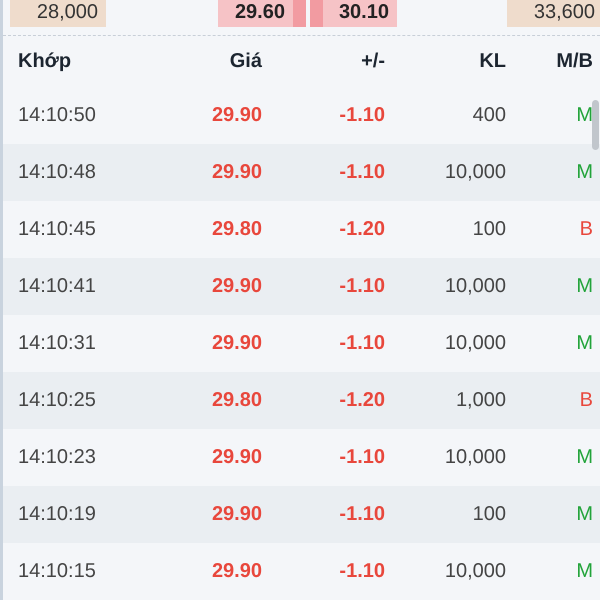 The width and height of the screenshot is (600, 600). What do you see at coordinates (57, 229) in the screenshot?
I see `time-cell: 14:10:45` at bounding box center [57, 229].